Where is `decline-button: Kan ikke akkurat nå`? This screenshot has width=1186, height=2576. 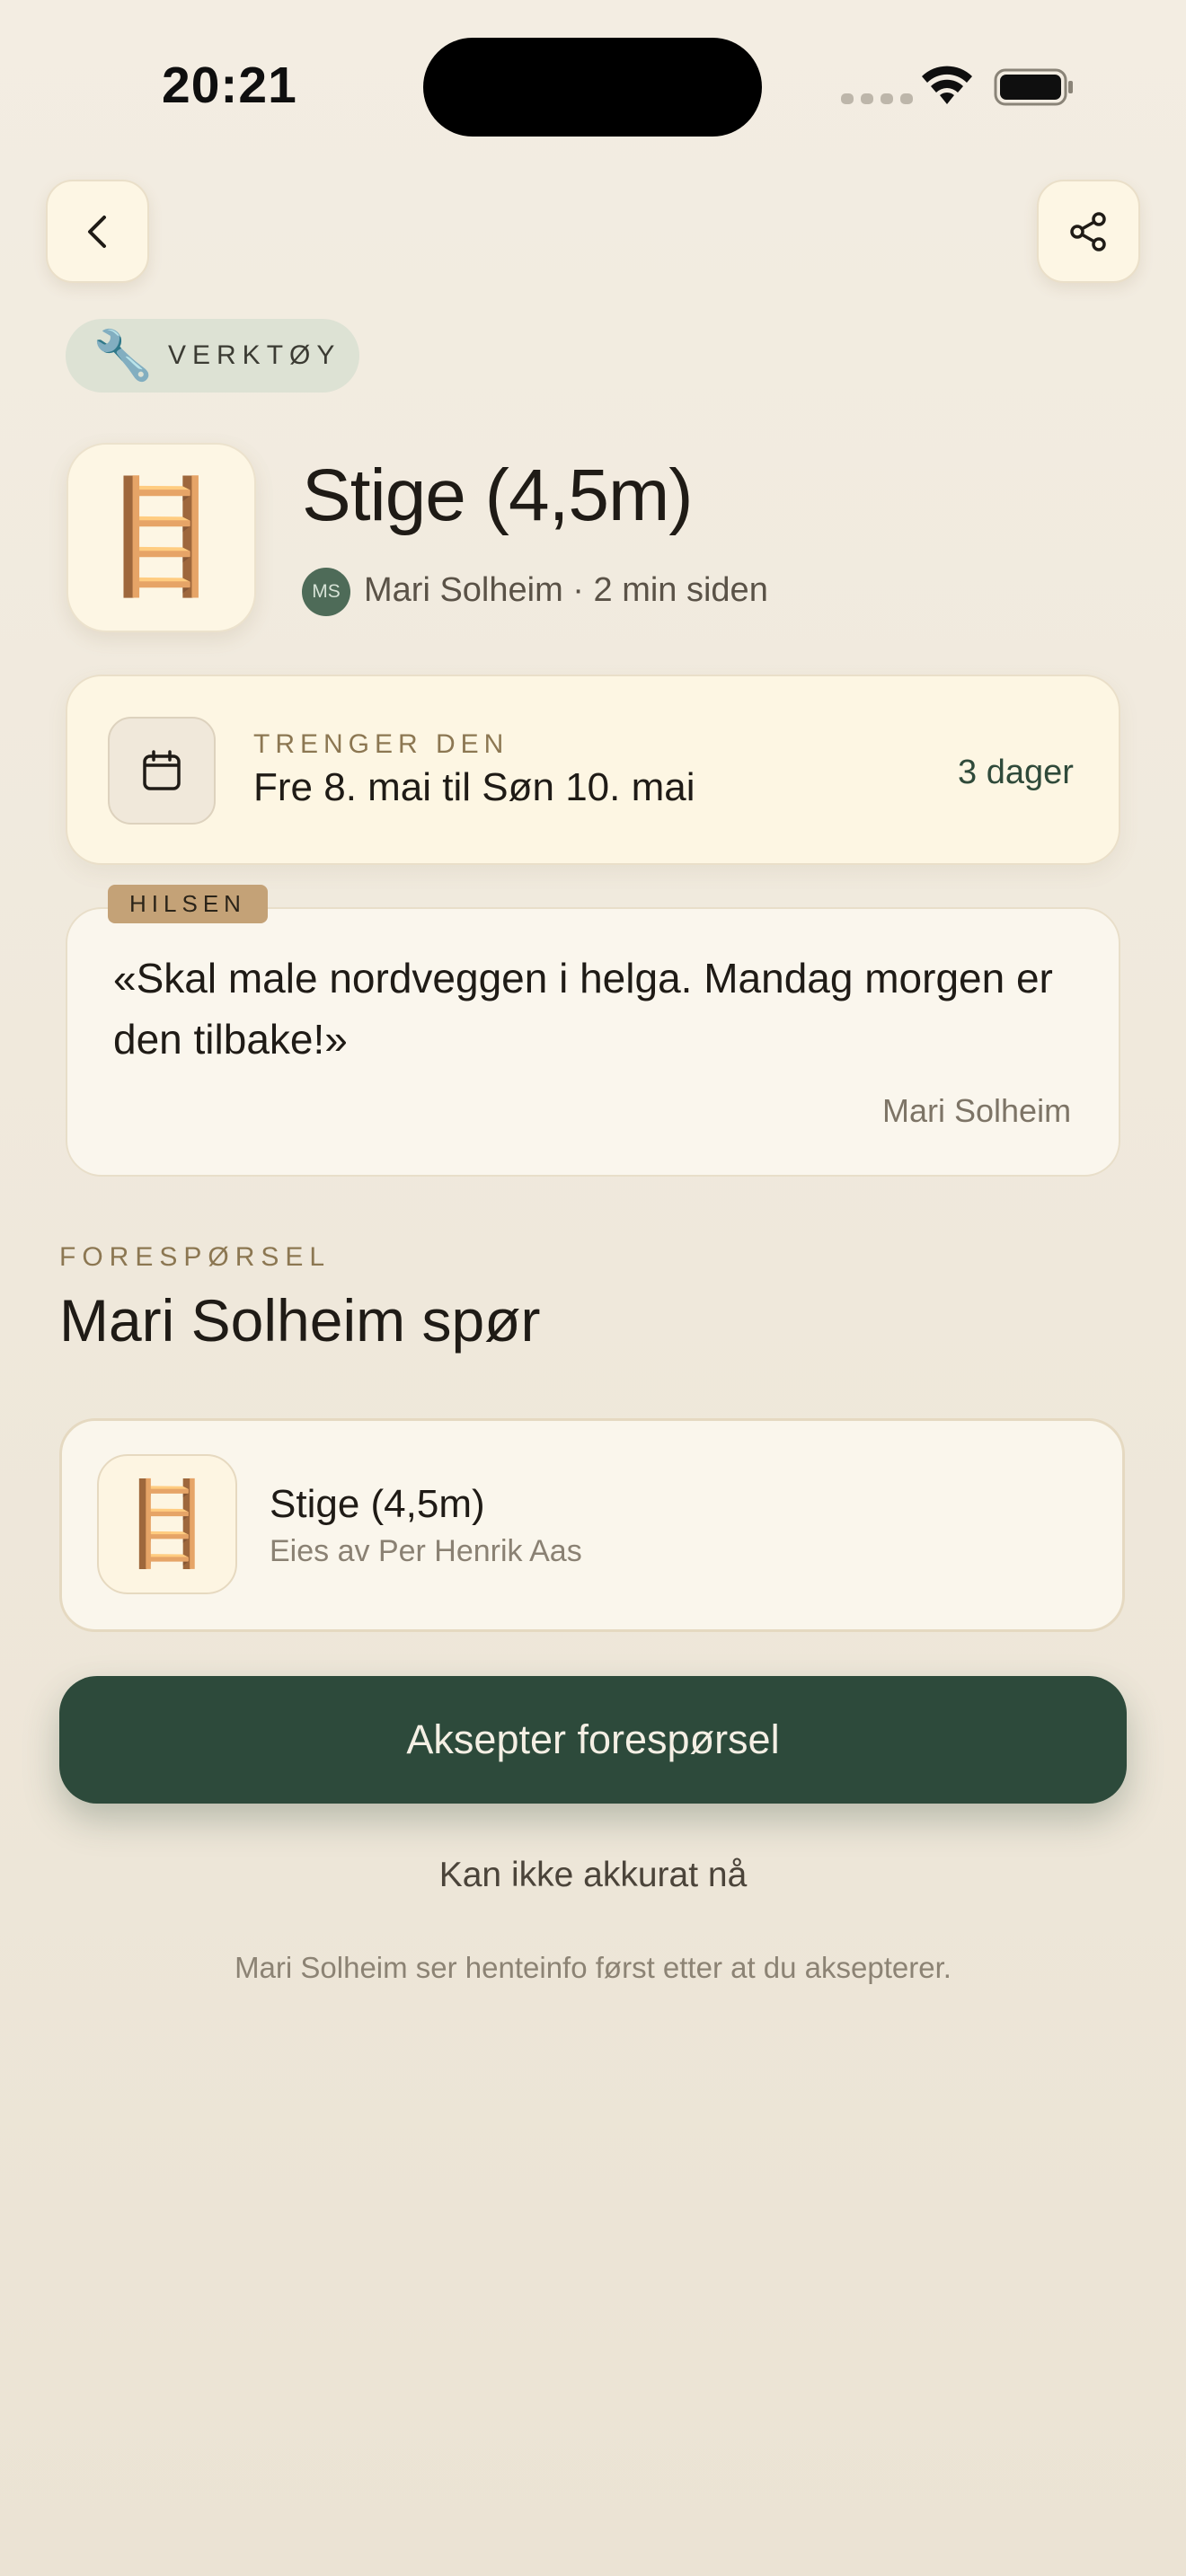 decline-button: Kan ikke akkurat nå is located at coordinates (593, 1875).